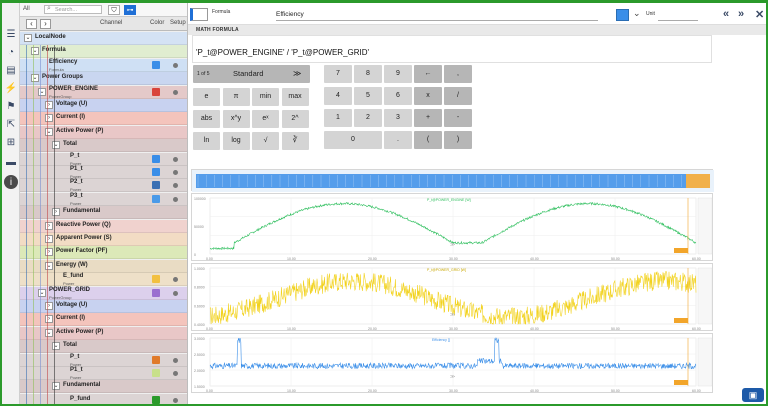 The width and height of the screenshot is (768, 406). What do you see at coordinates (251, 74) in the screenshot?
I see `keypad-mode-bar: 1 of 5 Standard ≫` at bounding box center [251, 74].